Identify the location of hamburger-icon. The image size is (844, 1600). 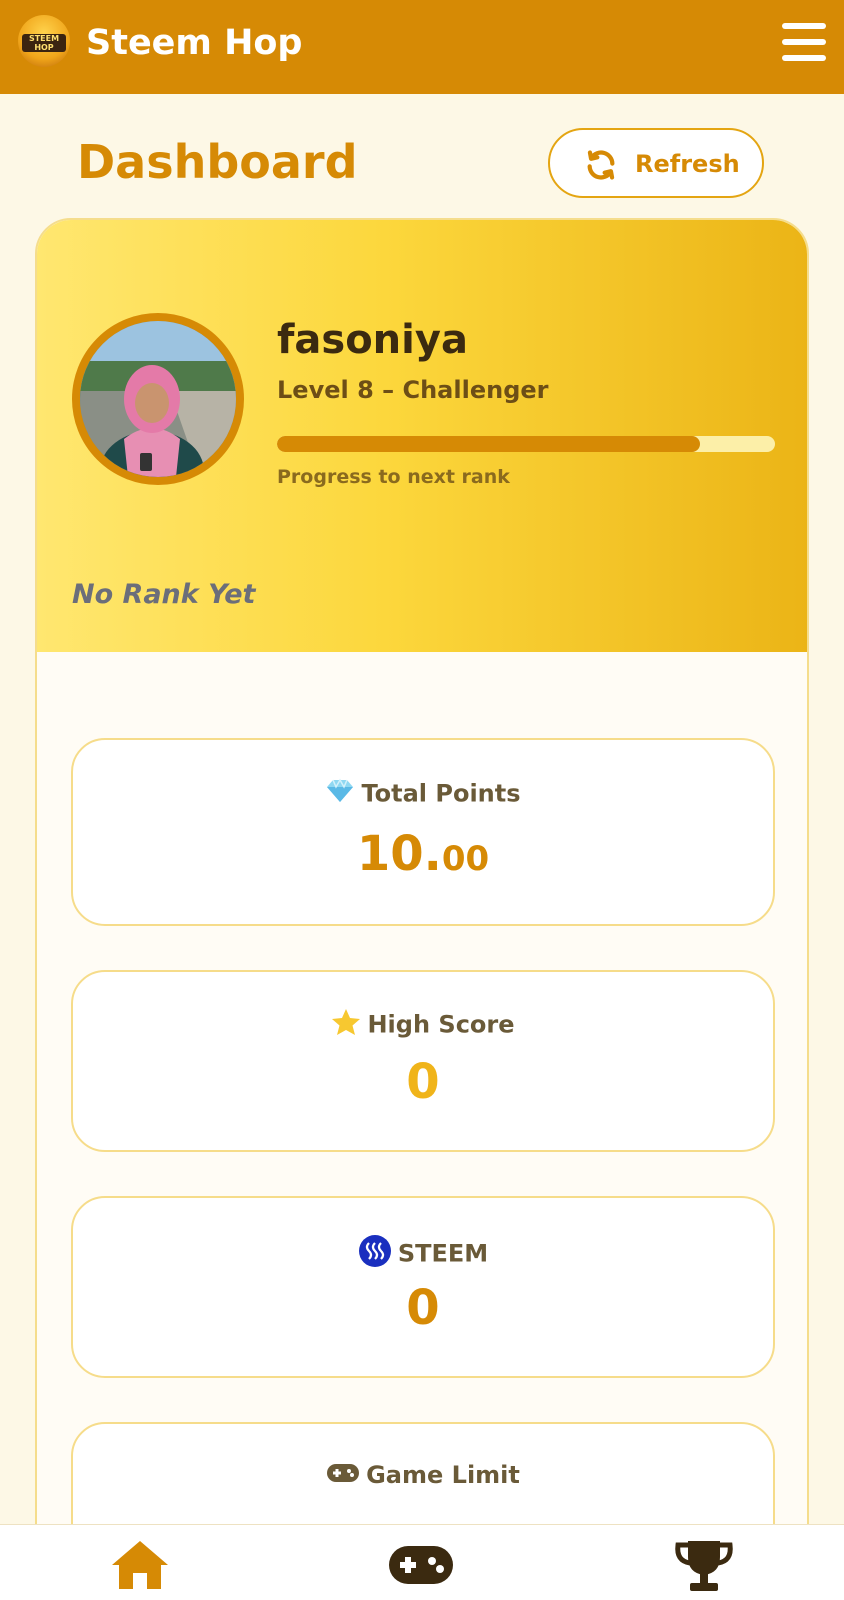
(804, 26).